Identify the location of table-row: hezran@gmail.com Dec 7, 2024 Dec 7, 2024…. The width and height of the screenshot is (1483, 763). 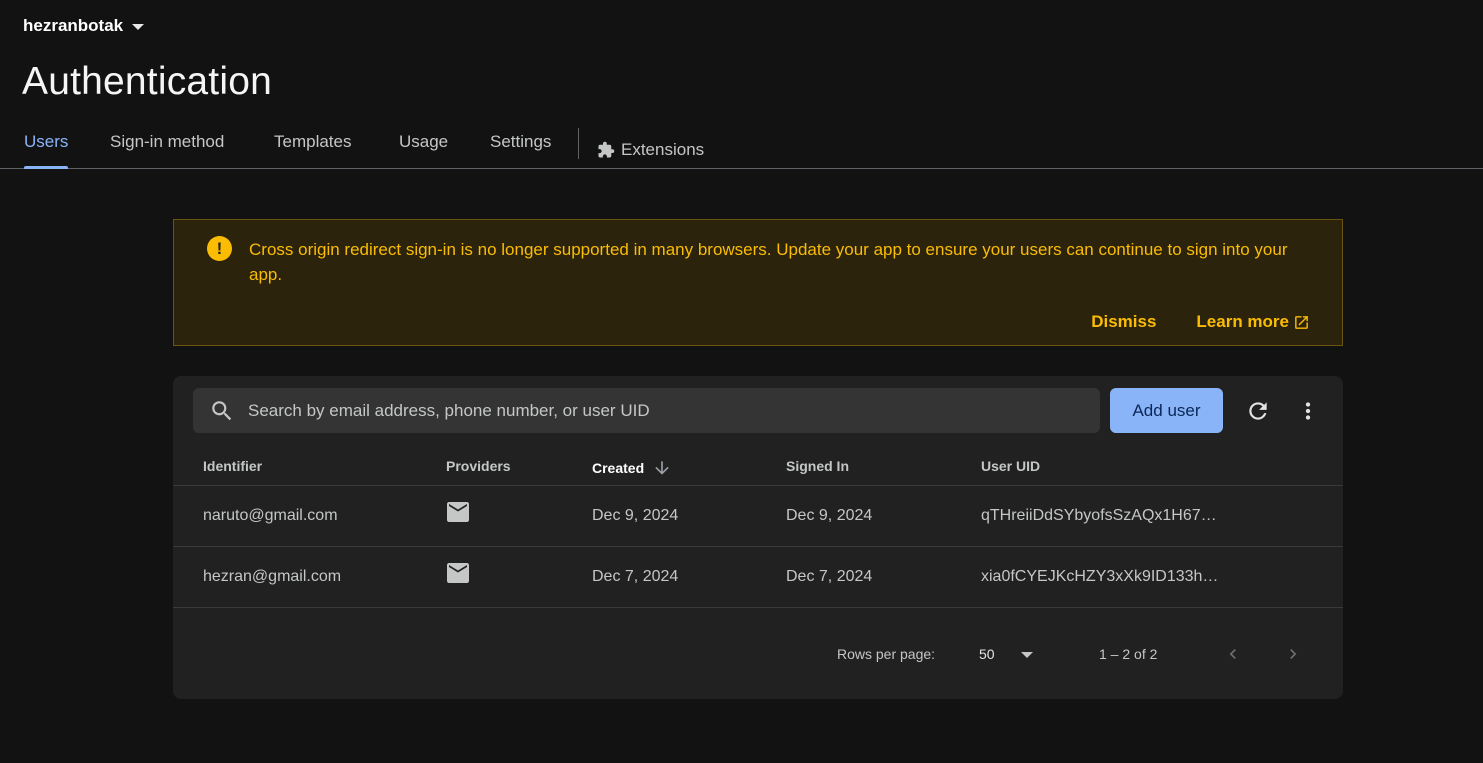
(758, 577).